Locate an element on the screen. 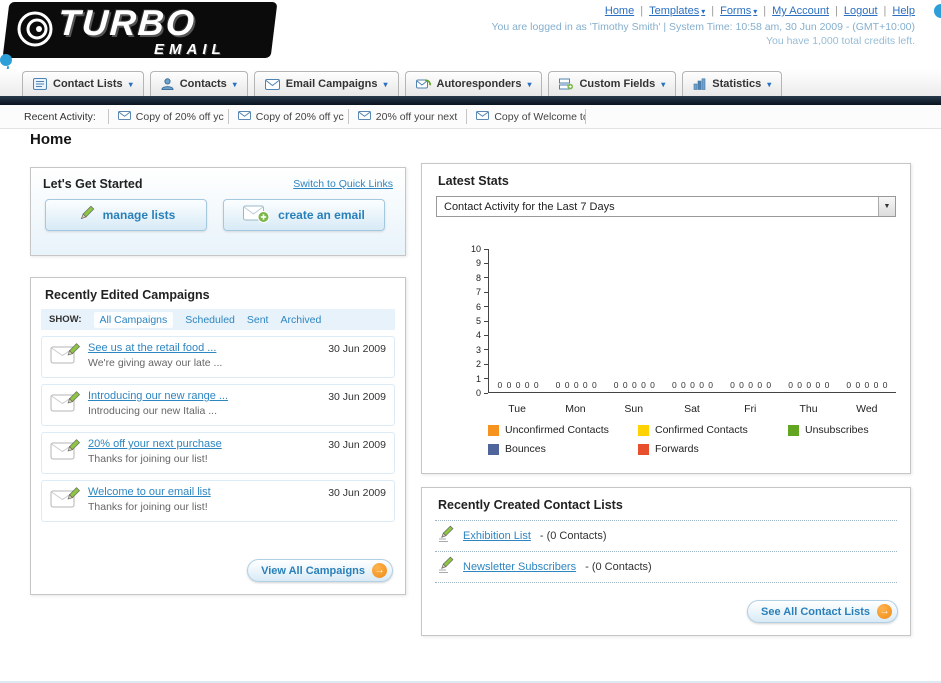  campaign-title-link: 20% off your next purchase is located at coordinates (204, 444).